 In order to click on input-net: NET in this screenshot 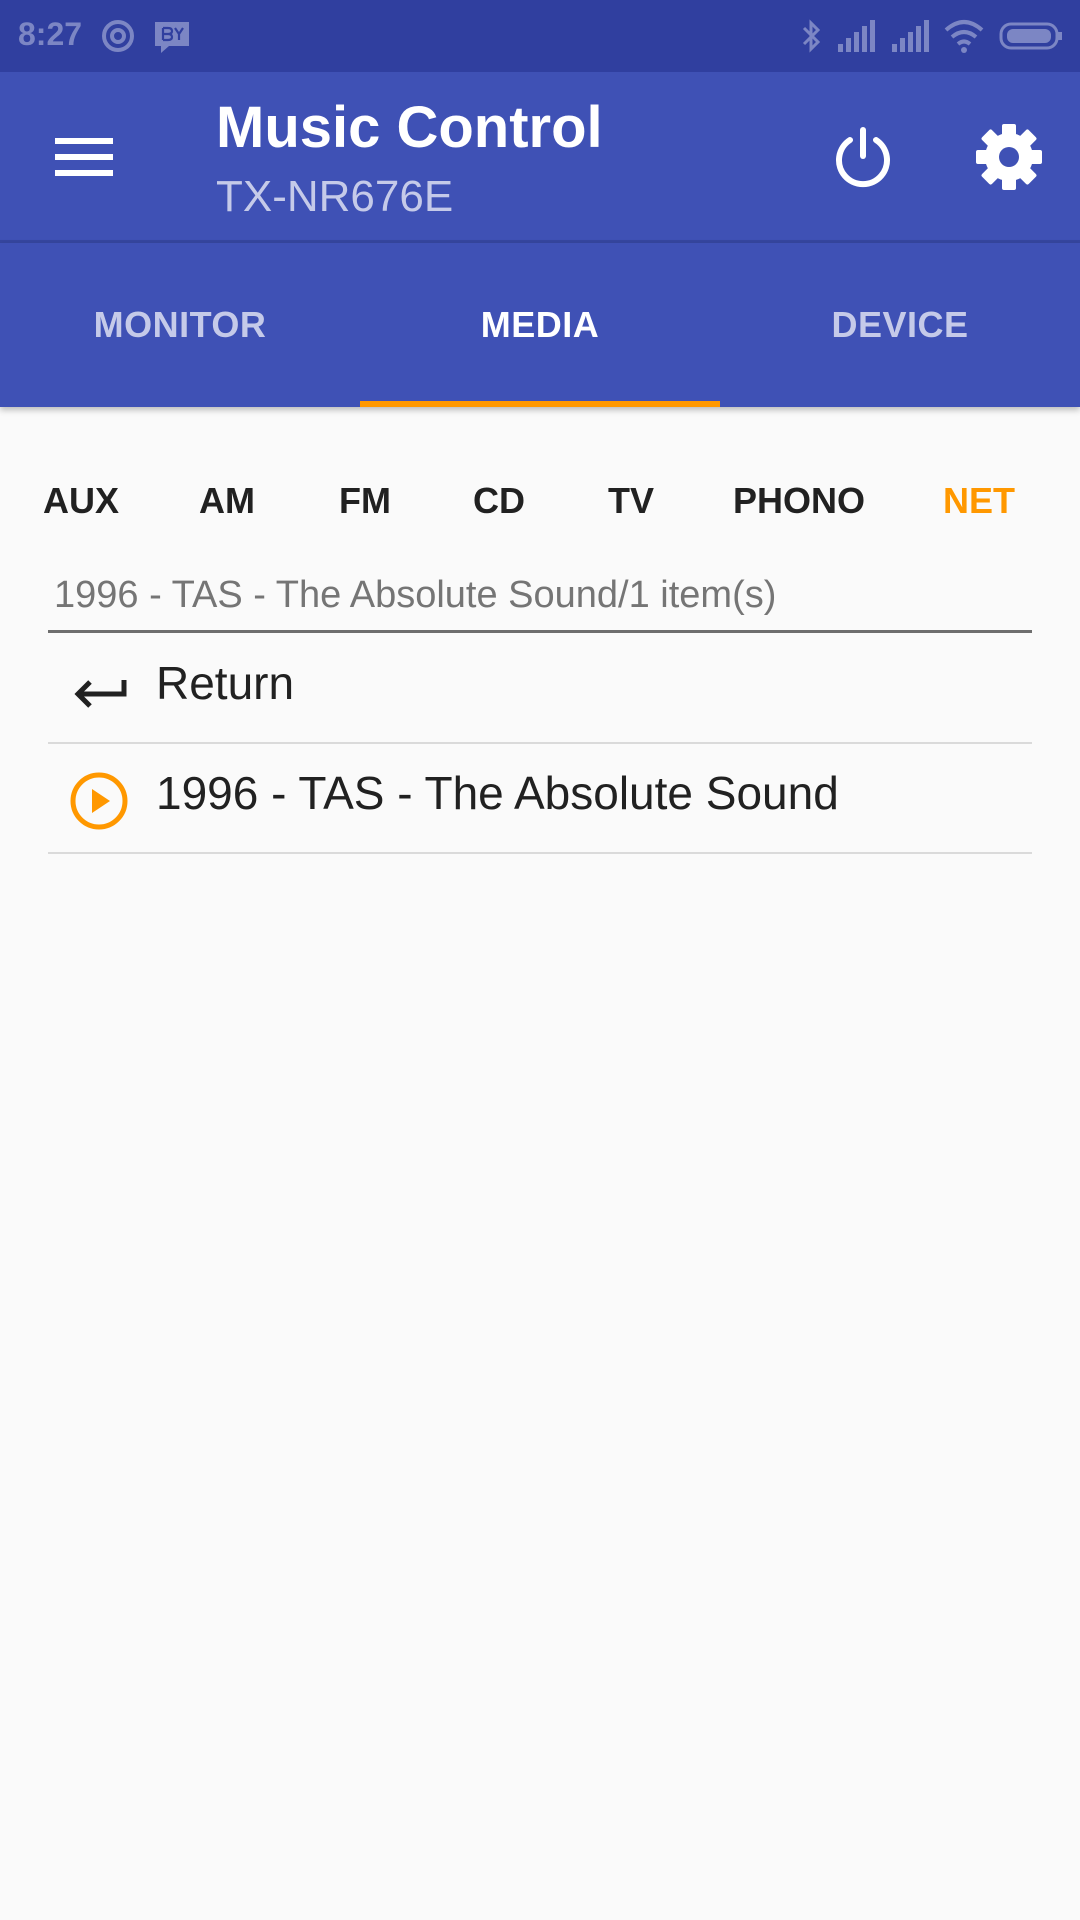, I will do `click(979, 501)`.